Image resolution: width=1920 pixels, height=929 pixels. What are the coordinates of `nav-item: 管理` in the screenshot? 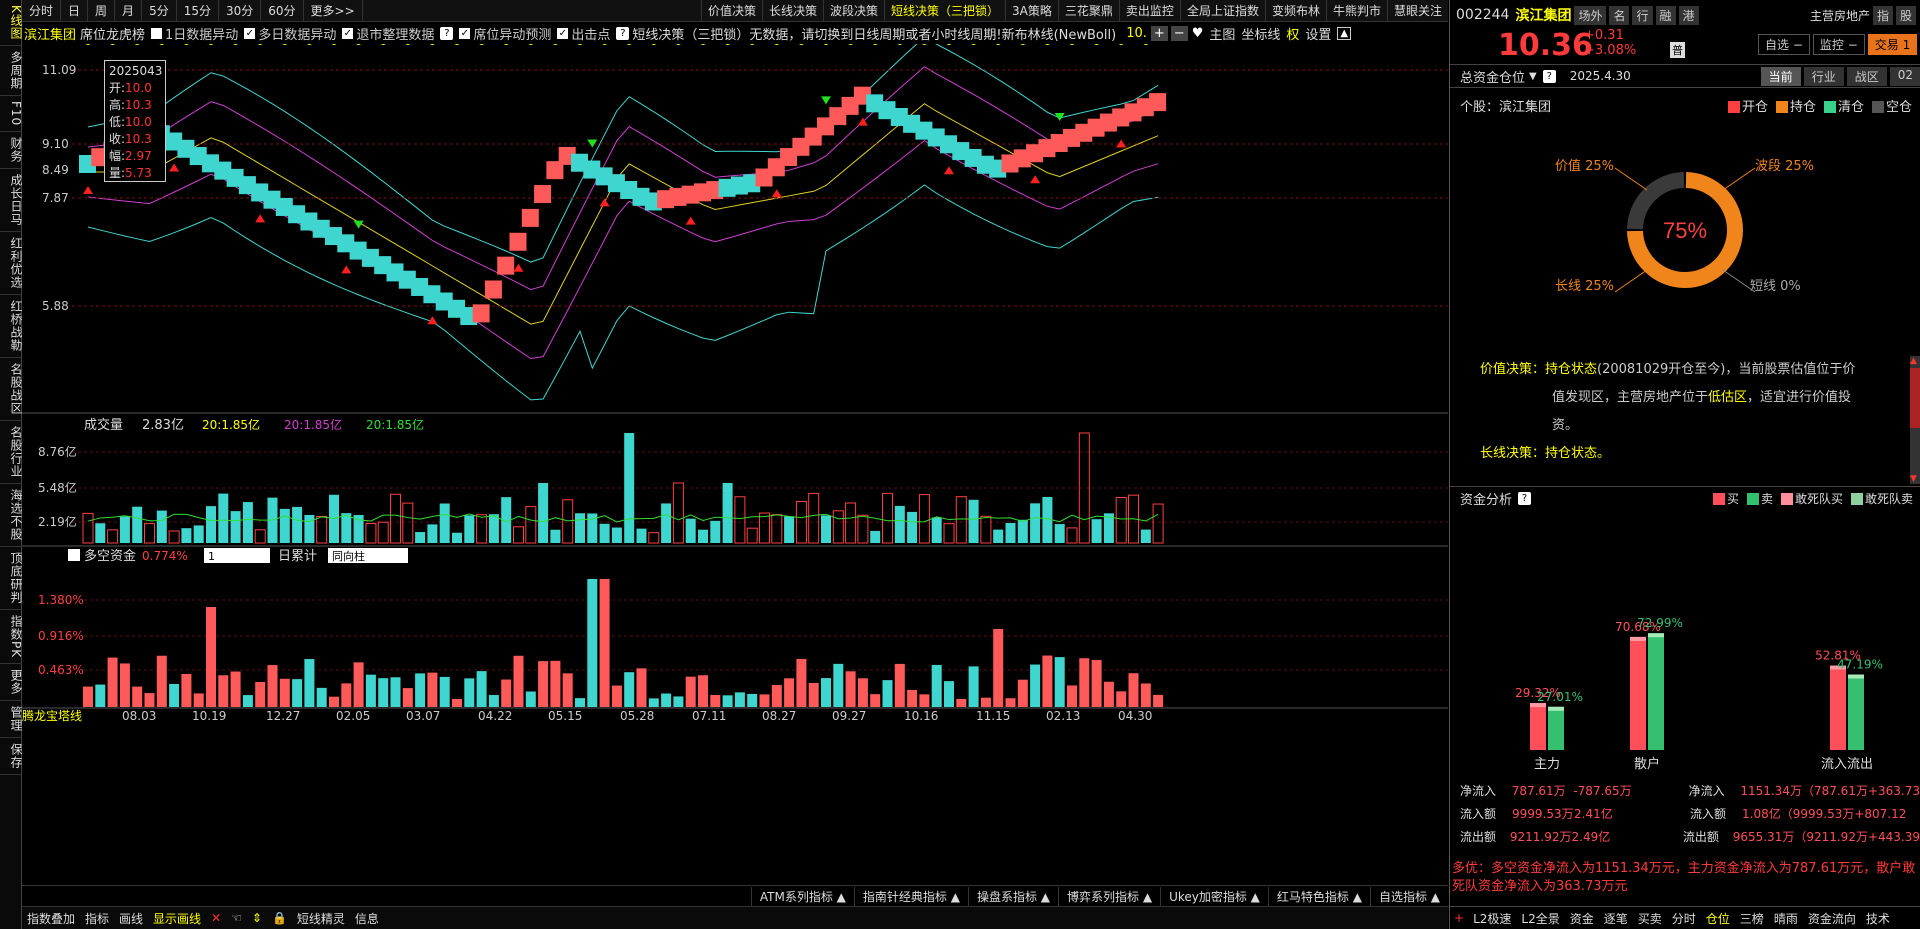 It's located at (11, 720).